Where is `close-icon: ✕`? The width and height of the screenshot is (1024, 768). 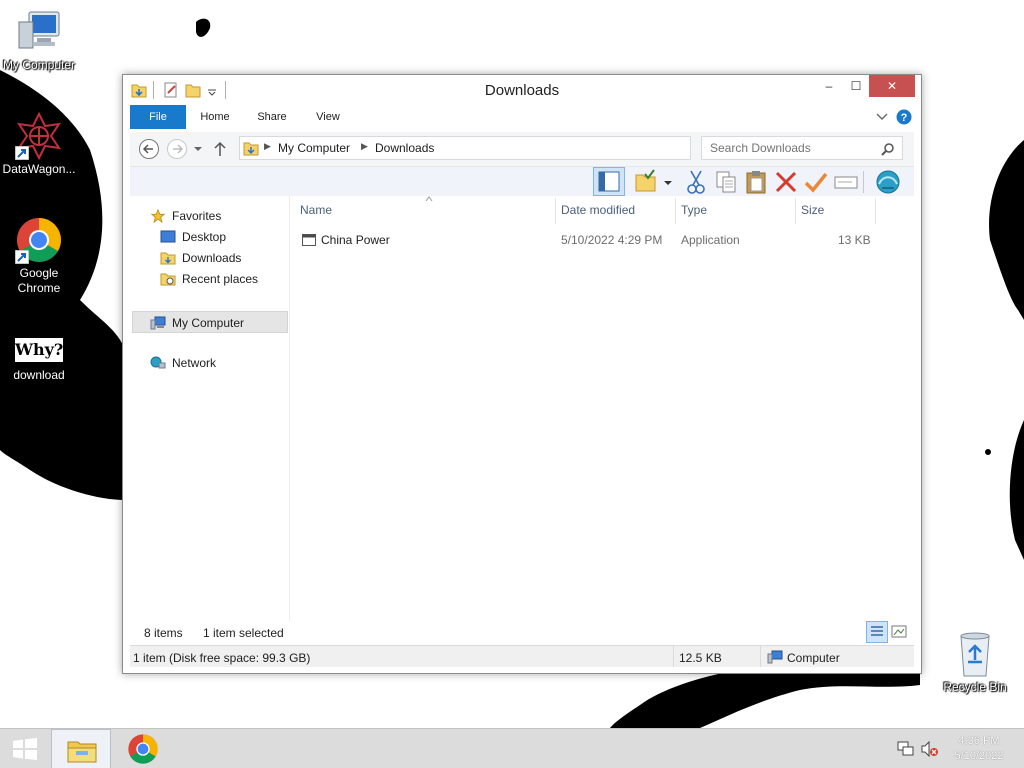
close-icon: ✕ is located at coordinates (892, 86).